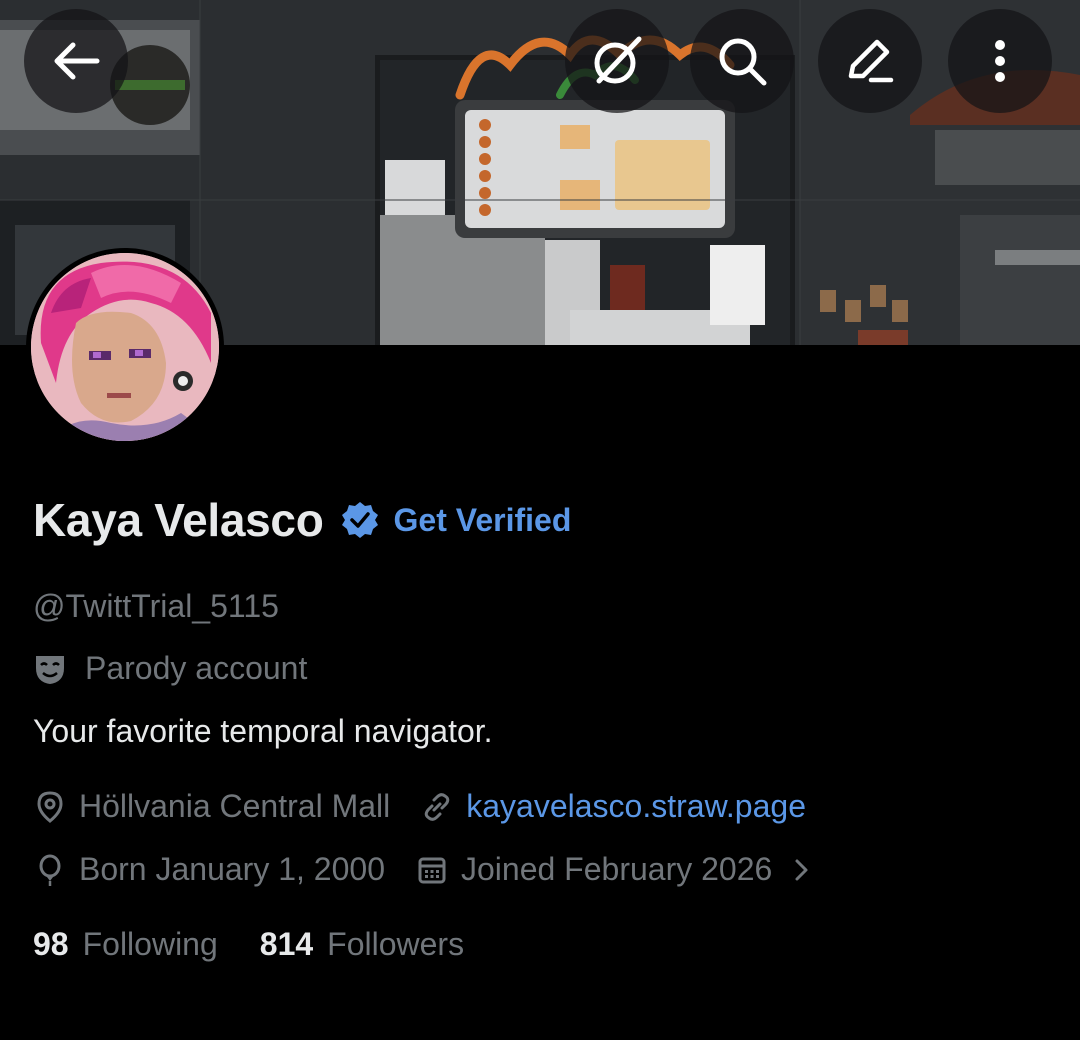  I want to click on followers-stat: 814 Followers, so click(362, 944).